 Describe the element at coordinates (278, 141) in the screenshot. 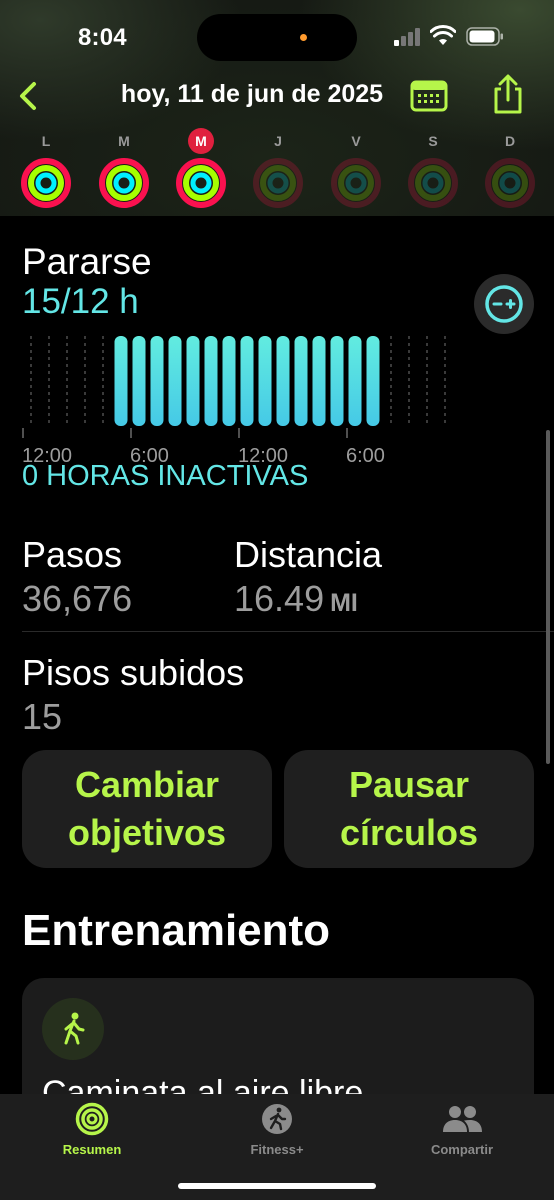

I see `day-letter: J` at that location.